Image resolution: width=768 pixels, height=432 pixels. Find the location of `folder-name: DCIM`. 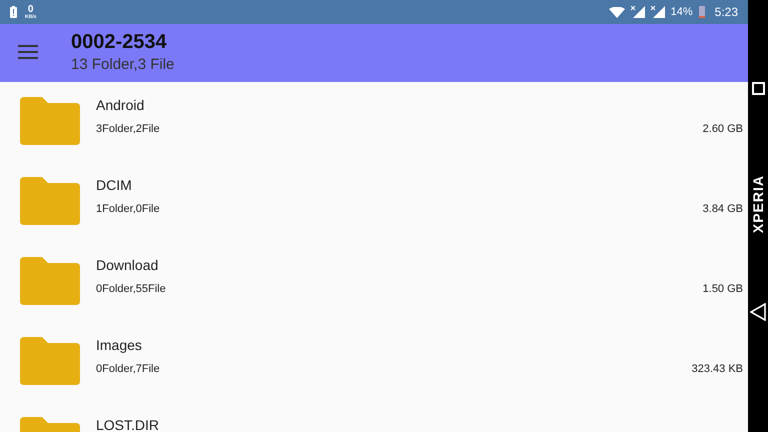

folder-name: DCIM is located at coordinates (114, 185).